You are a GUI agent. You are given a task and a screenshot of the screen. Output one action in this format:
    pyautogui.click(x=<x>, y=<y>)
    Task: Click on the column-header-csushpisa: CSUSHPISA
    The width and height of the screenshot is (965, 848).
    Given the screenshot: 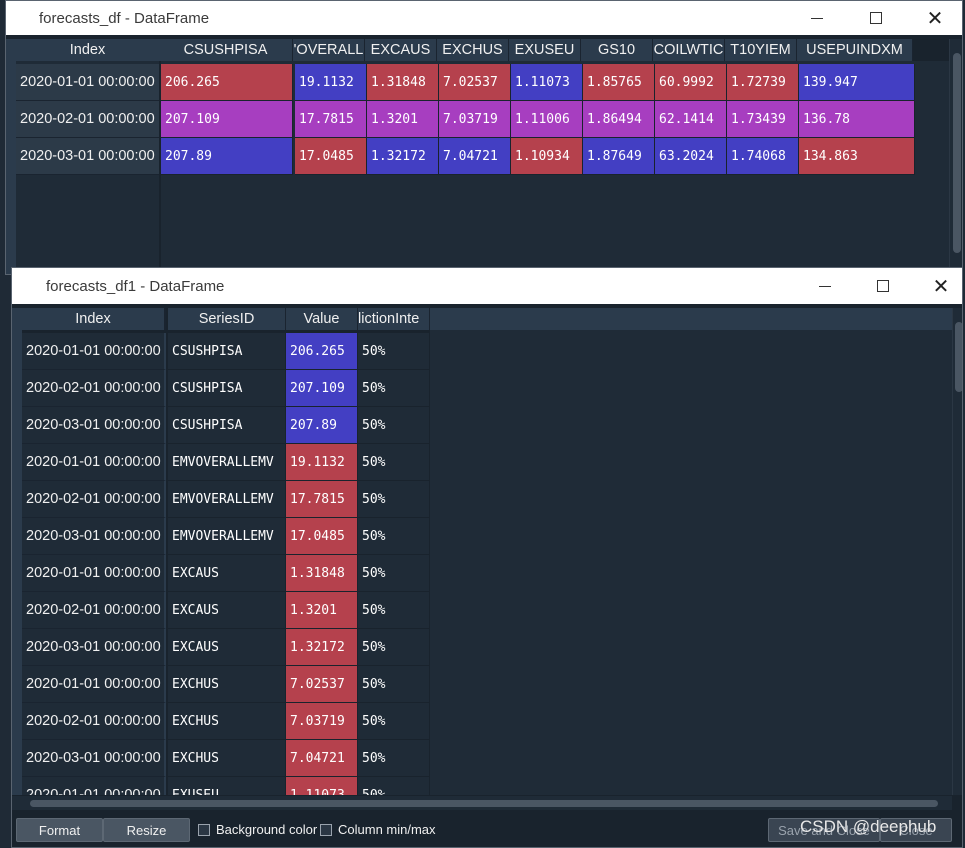 What is the action you would take?
    pyautogui.click(x=226, y=50)
    